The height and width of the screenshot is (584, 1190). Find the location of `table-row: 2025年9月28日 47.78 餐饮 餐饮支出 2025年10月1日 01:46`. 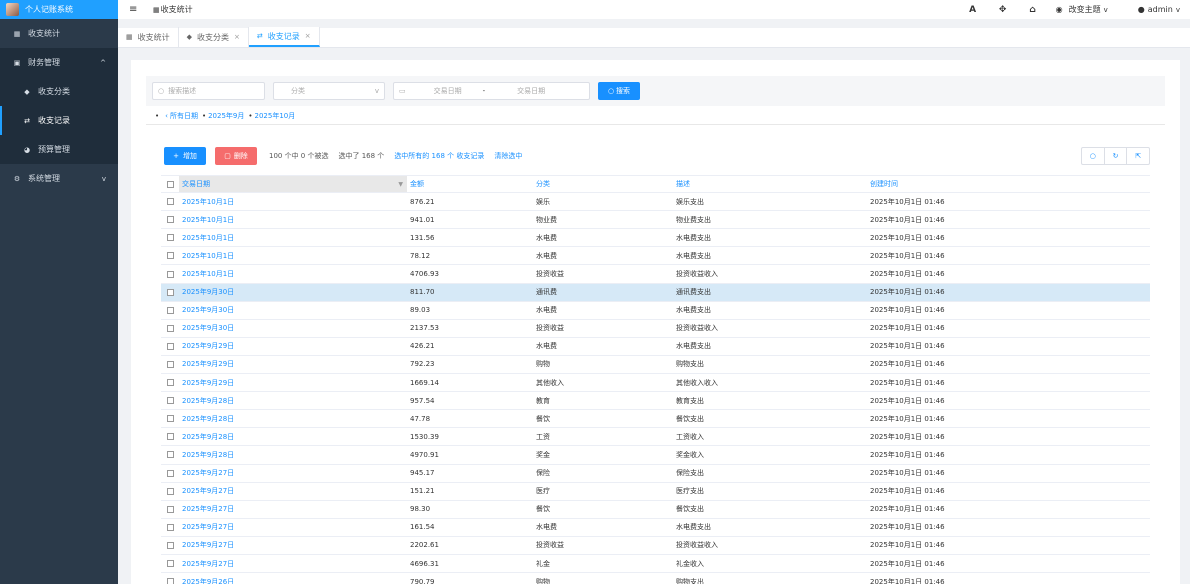

table-row: 2025年9月28日 47.78 餐饮 餐饮支出 2025年10月1日 01:46 is located at coordinates (655, 419).